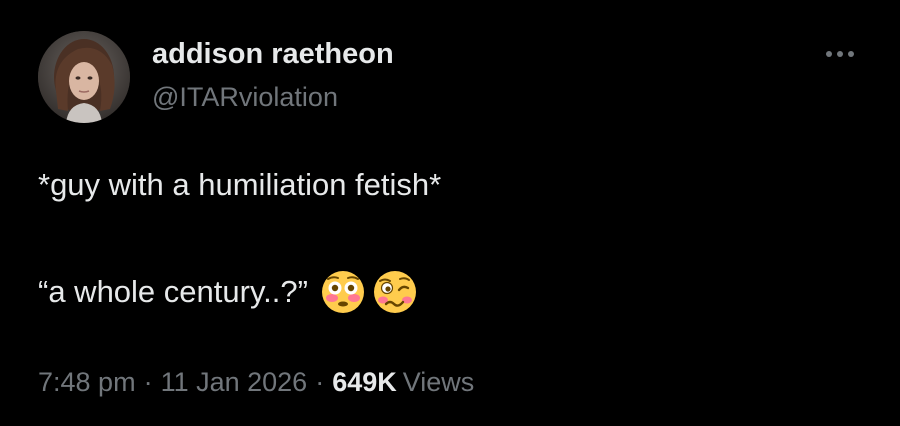  What do you see at coordinates (438, 382) in the screenshot?
I see `views-label: Views` at bounding box center [438, 382].